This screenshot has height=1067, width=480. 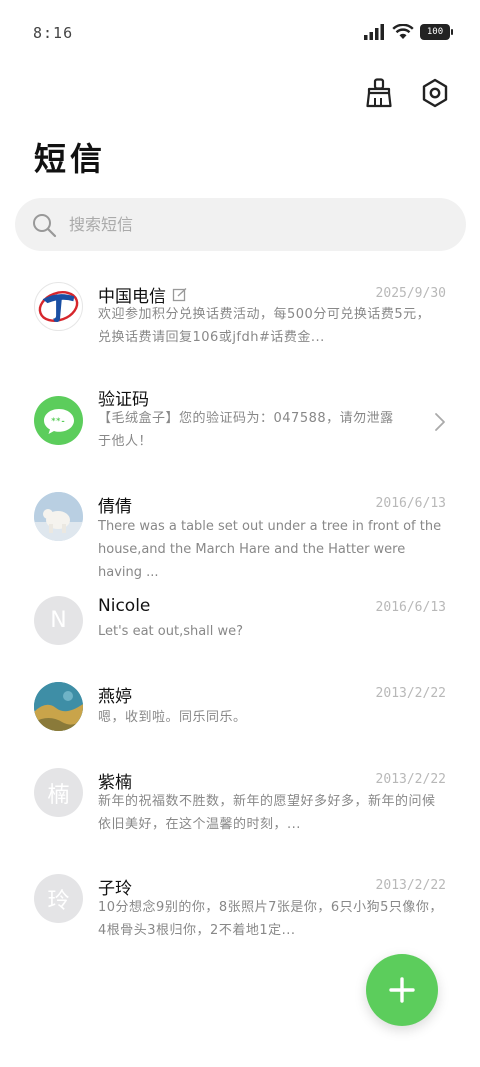 I want to click on avatar: 玲, so click(x=58, y=898).